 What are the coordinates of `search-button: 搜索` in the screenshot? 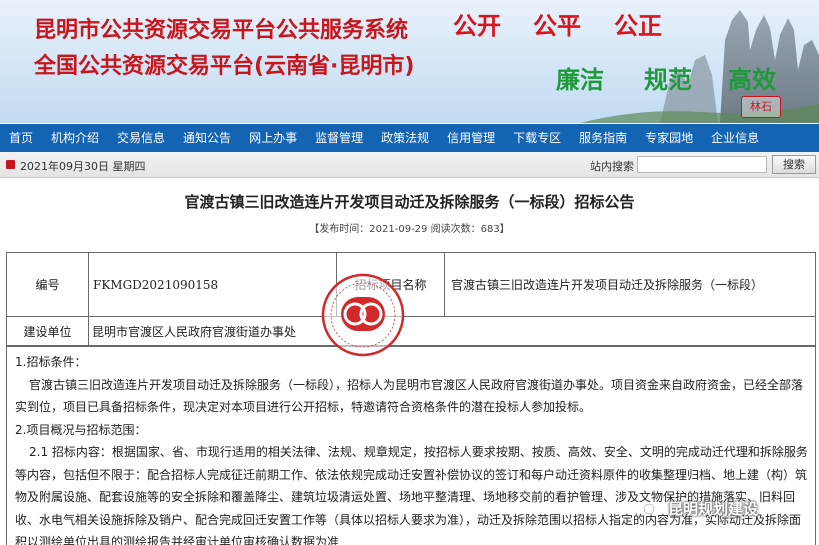 It's located at (794, 164).